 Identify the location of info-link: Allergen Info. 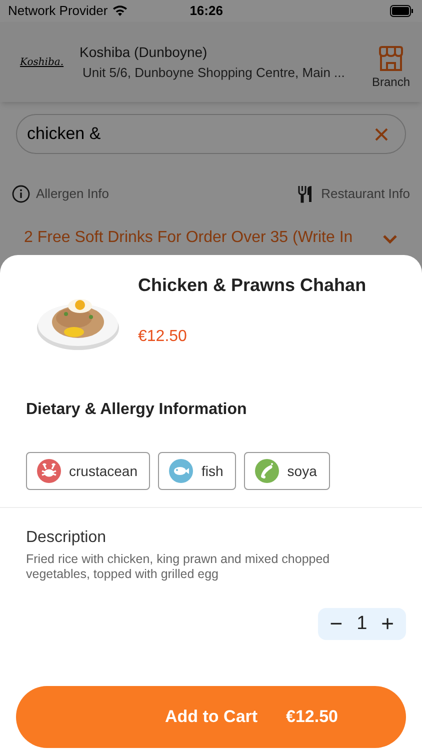
(72, 194).